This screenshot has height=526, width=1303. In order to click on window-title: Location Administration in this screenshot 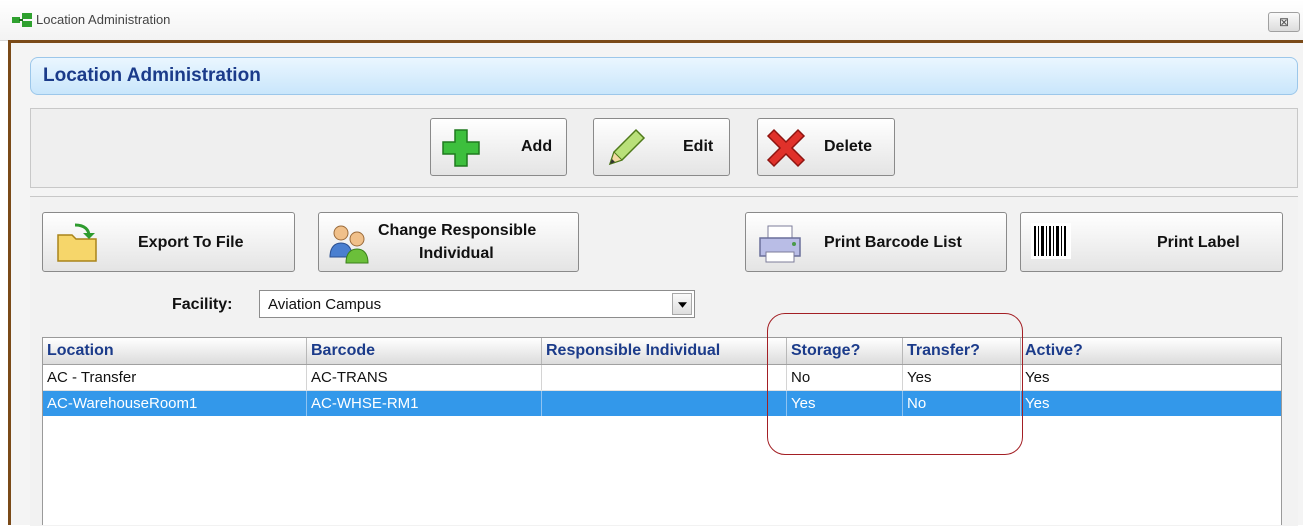, I will do `click(103, 19)`.